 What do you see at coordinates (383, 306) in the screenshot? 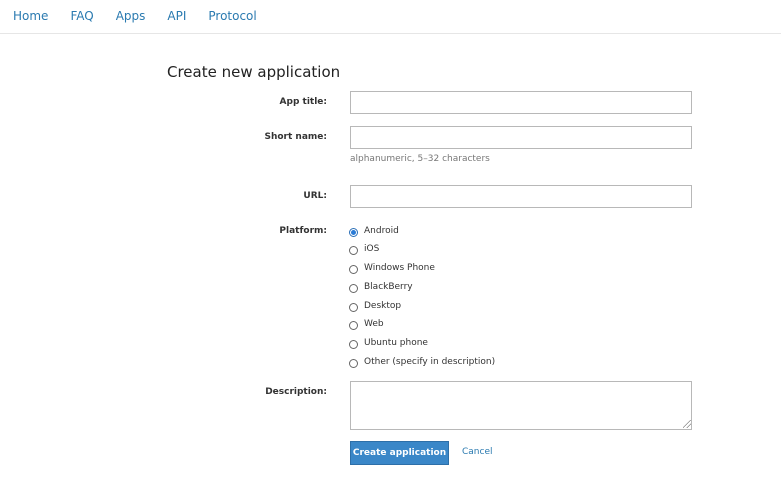
I see `platform-option-label: Desktop` at bounding box center [383, 306].